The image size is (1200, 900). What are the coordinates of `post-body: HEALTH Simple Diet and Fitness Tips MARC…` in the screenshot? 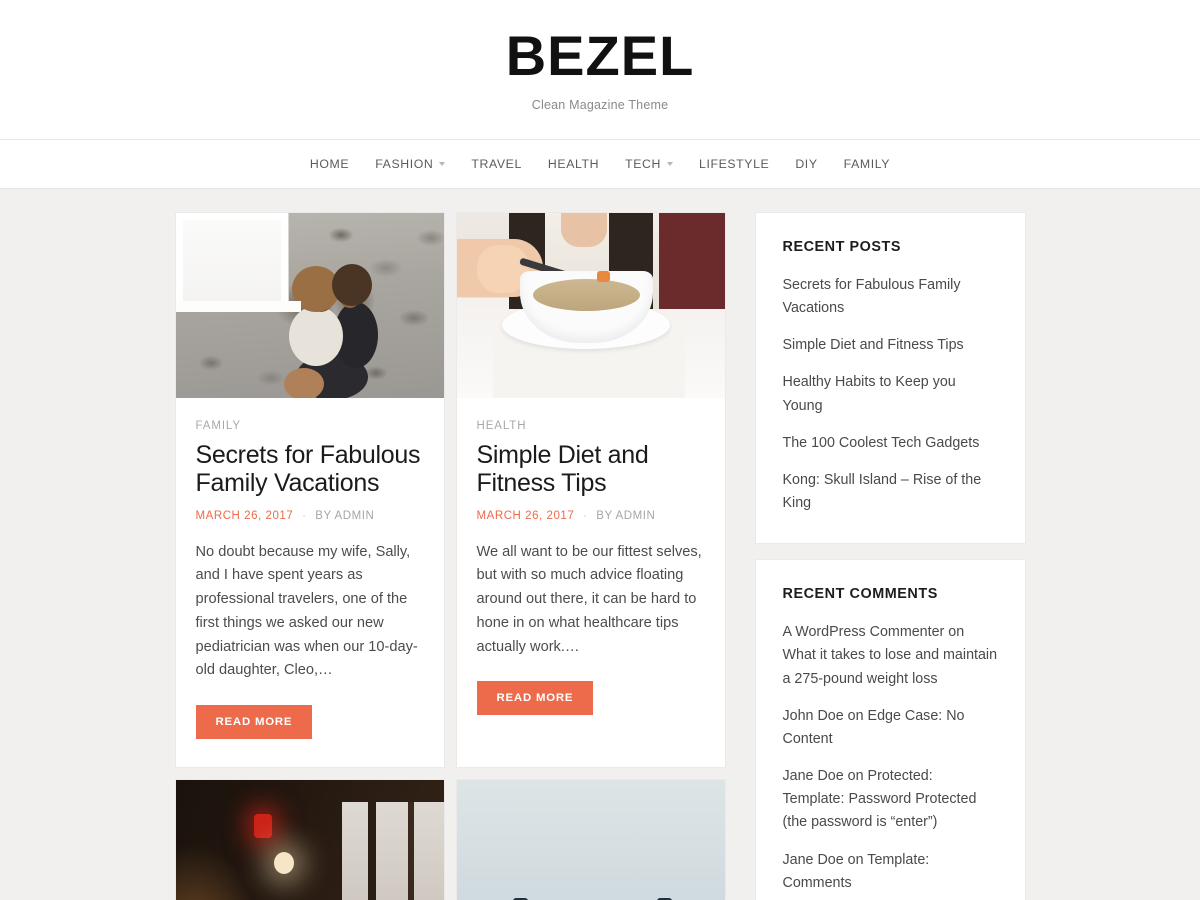 It's located at (591, 570).